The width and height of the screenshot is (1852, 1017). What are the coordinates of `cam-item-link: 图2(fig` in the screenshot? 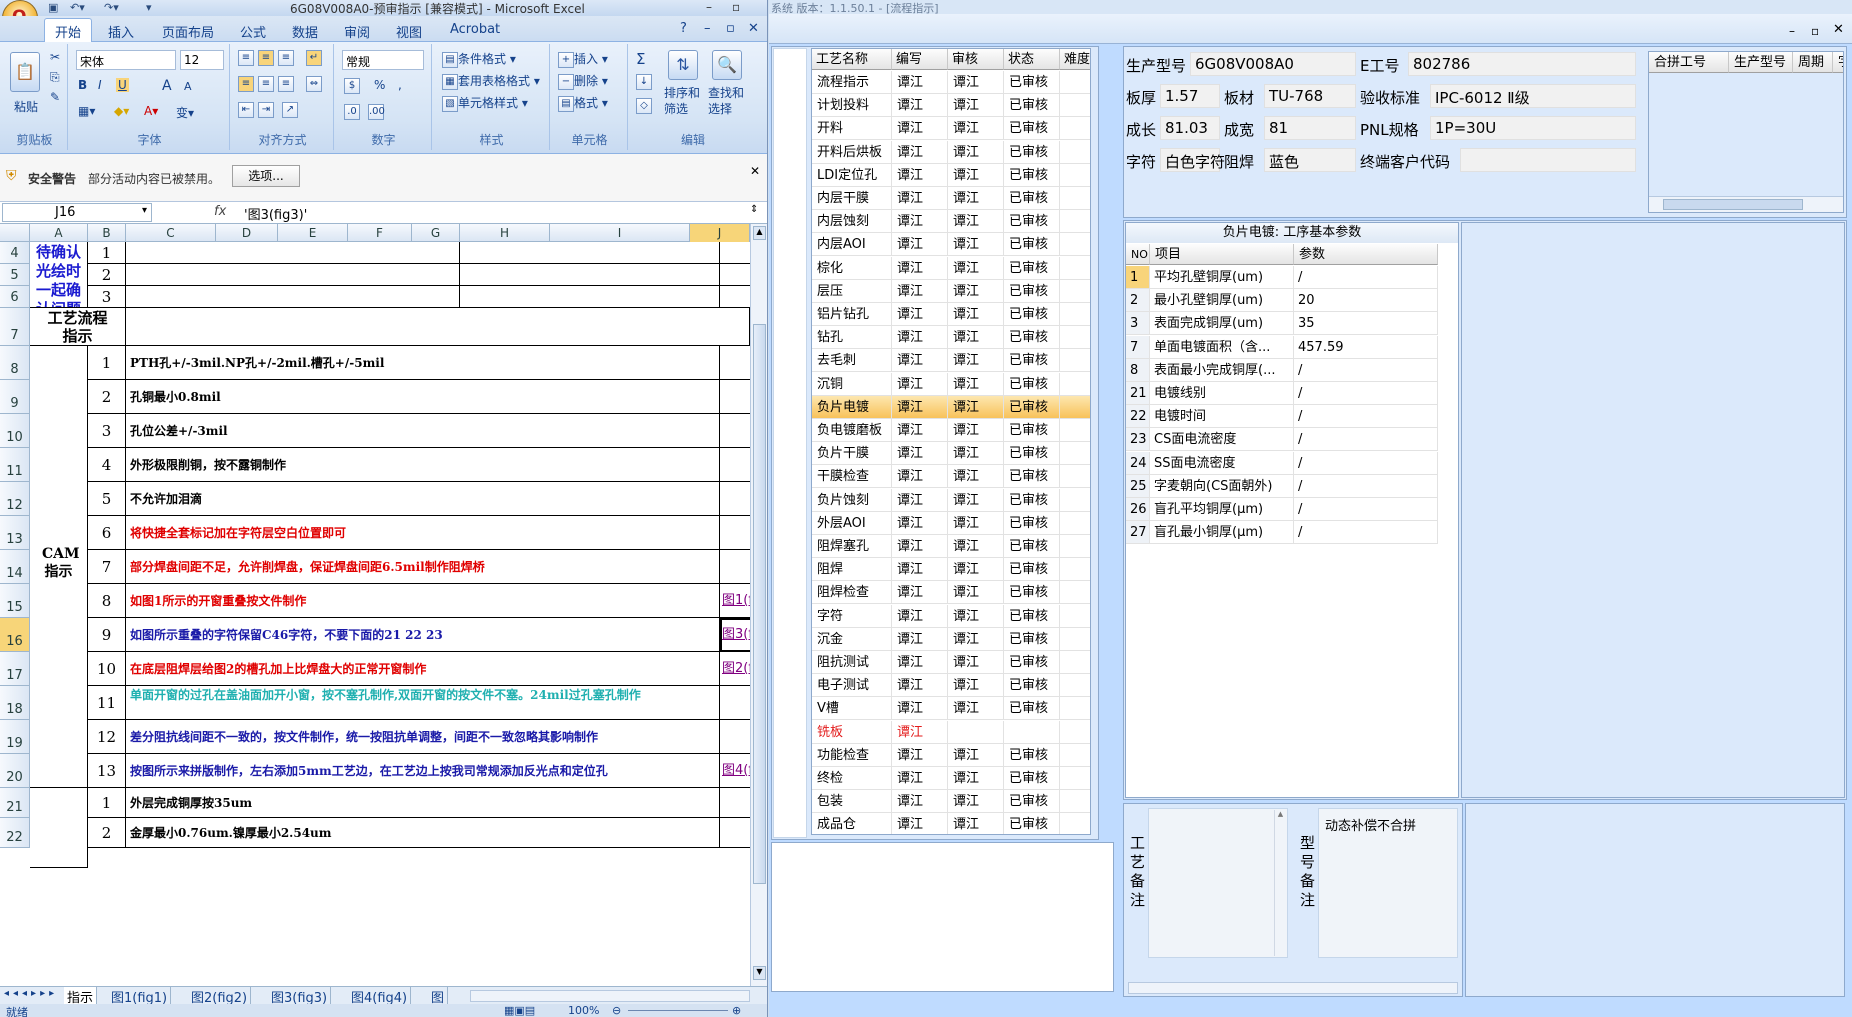 It's located at (735, 669).